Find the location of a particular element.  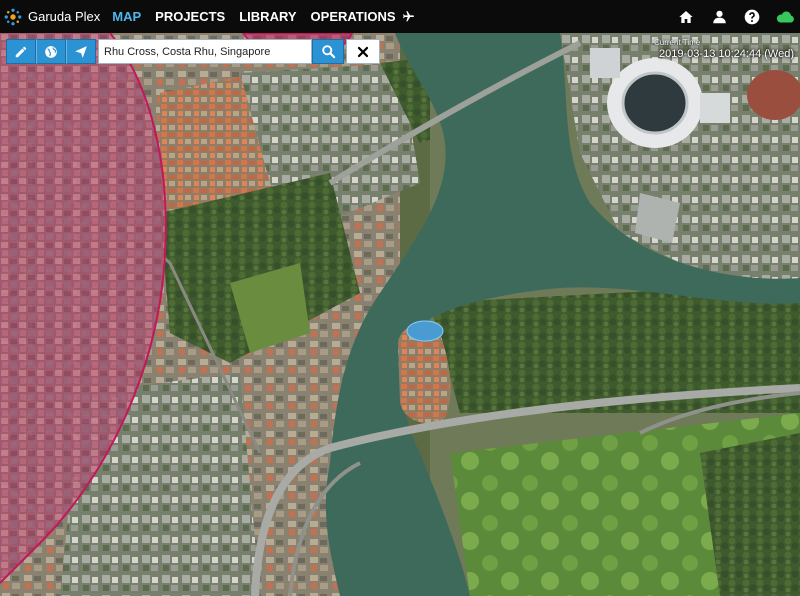

location-search-input is located at coordinates (205, 51).